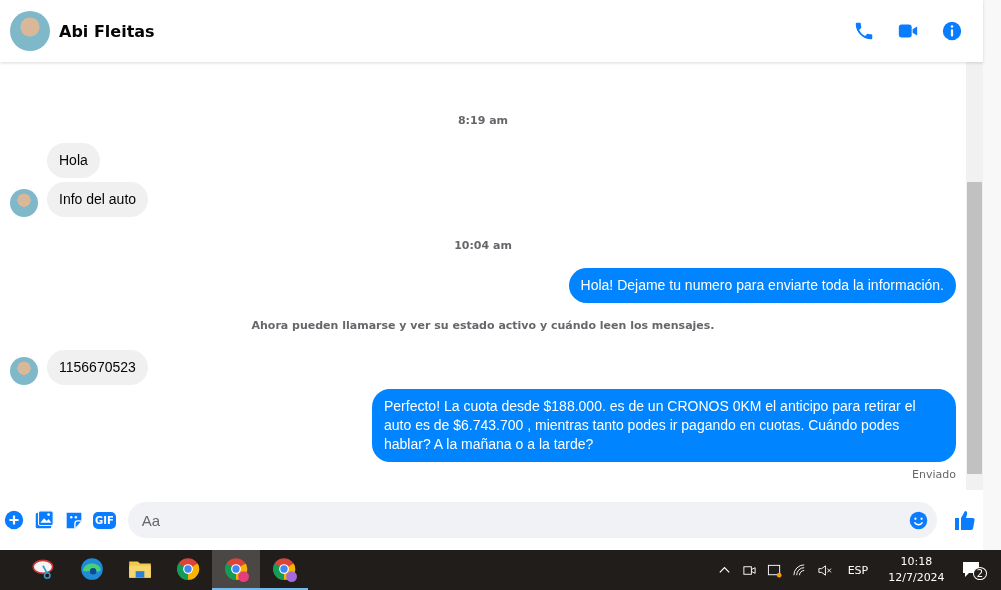  Describe the element at coordinates (483, 120) in the screenshot. I see `timestamp: 8:19 am` at that location.